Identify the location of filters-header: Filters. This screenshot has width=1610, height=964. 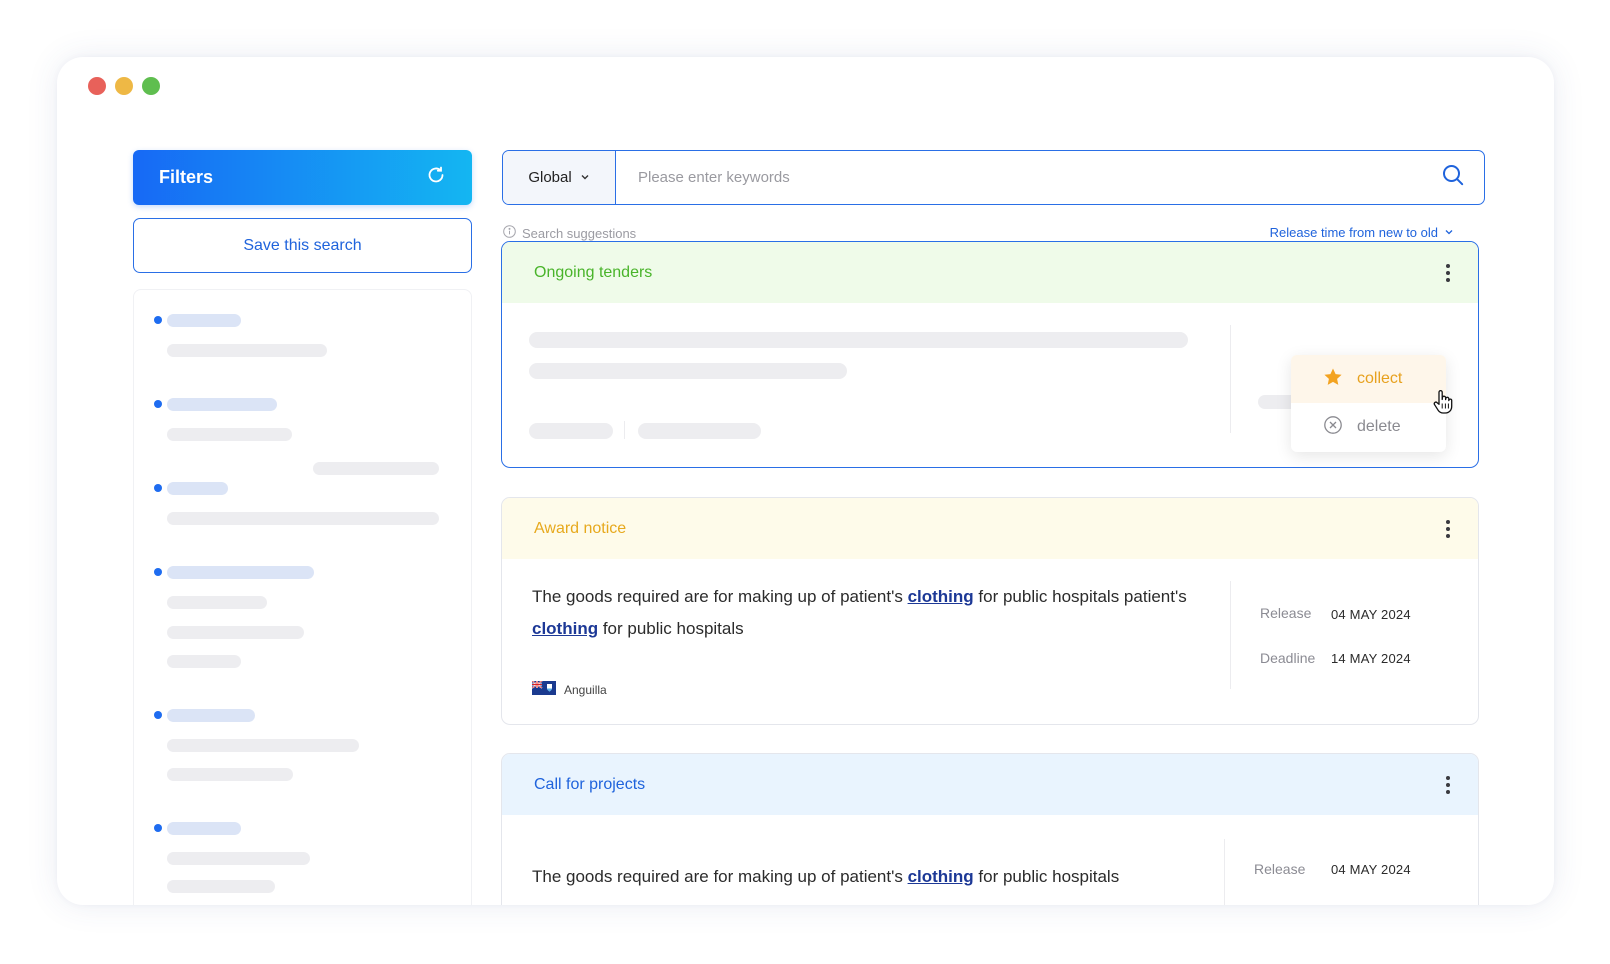
(302, 177).